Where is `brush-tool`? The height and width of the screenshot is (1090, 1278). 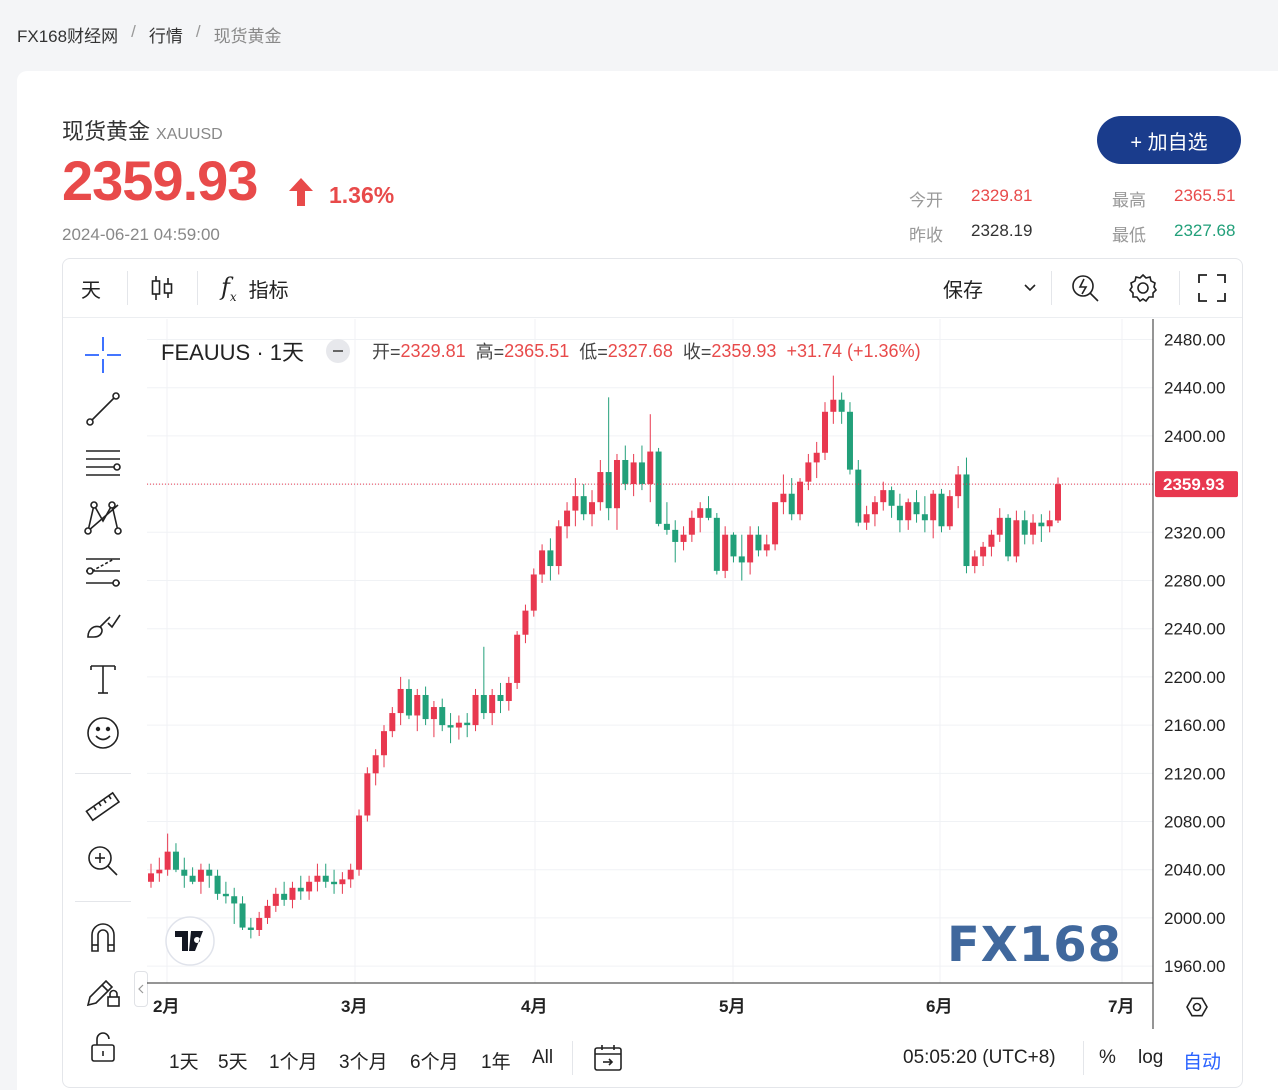
brush-tool is located at coordinates (103, 625).